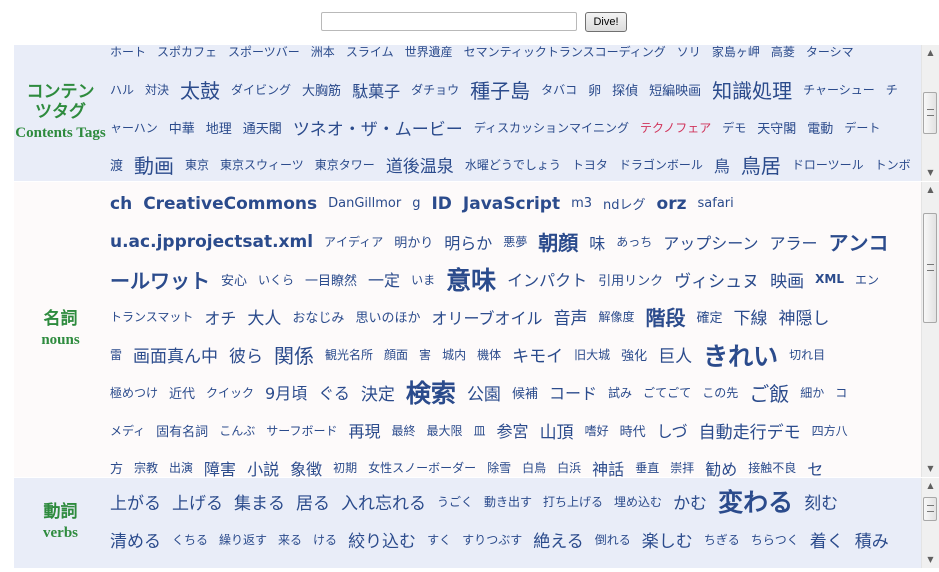 This screenshot has height=572, width=939. I want to click on tag-link: 埋め込む, so click(638, 501).